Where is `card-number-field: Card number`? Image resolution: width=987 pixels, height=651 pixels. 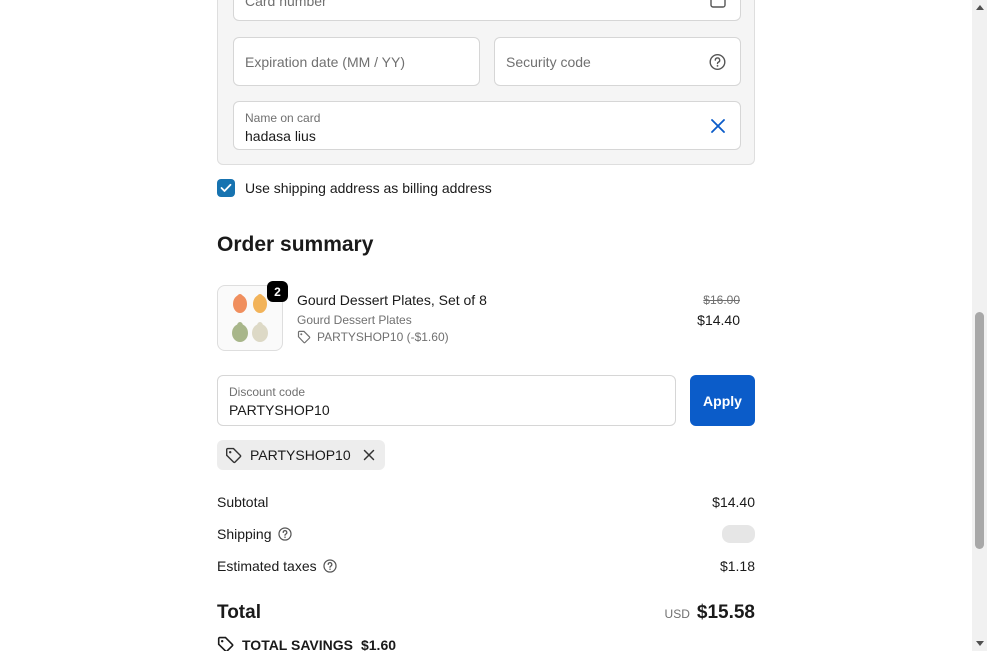 card-number-field: Card number is located at coordinates (487, 10).